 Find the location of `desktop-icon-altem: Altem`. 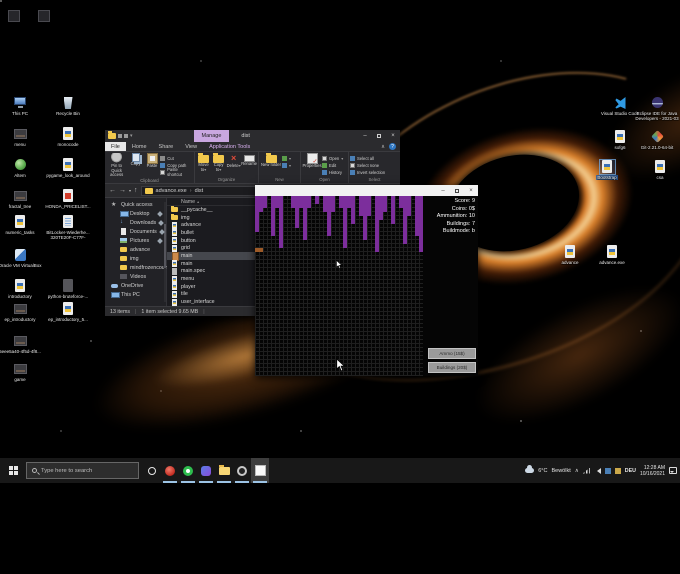

desktop-icon-altem: Altem is located at coordinates (21, 168).